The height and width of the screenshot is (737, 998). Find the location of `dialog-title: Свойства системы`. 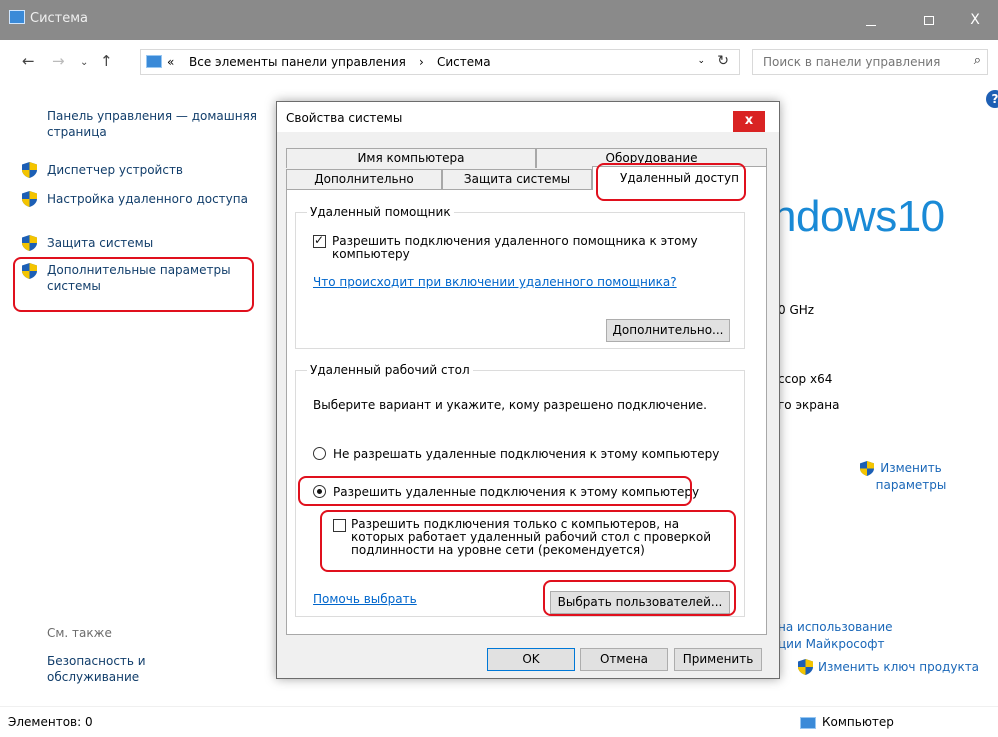

dialog-title: Свойства системы is located at coordinates (344, 118).